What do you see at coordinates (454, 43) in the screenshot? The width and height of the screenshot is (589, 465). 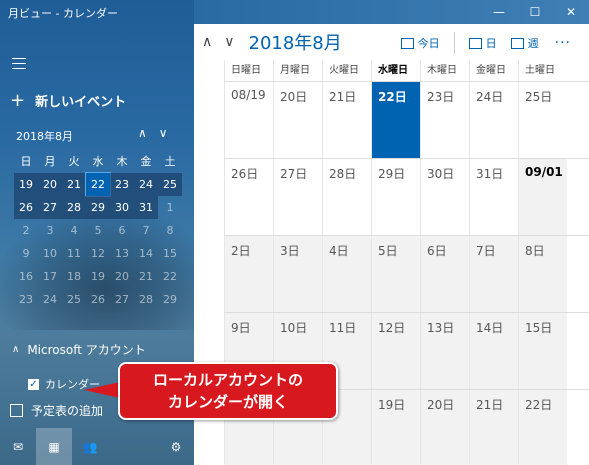 I see `toolbar-divider` at bounding box center [454, 43].